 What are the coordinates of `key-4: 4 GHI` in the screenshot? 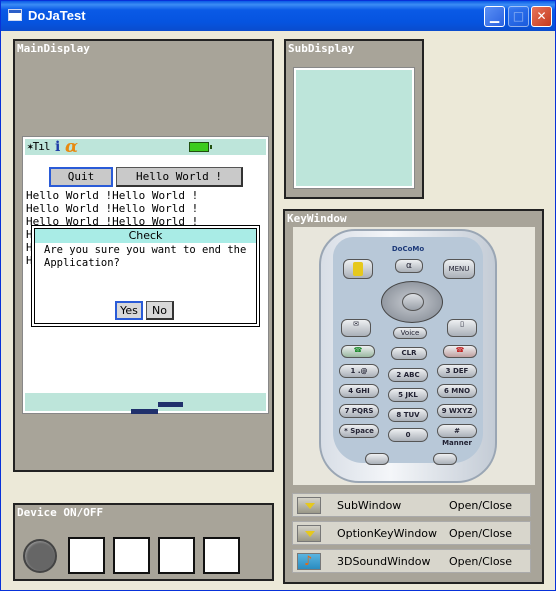 It's located at (359, 391).